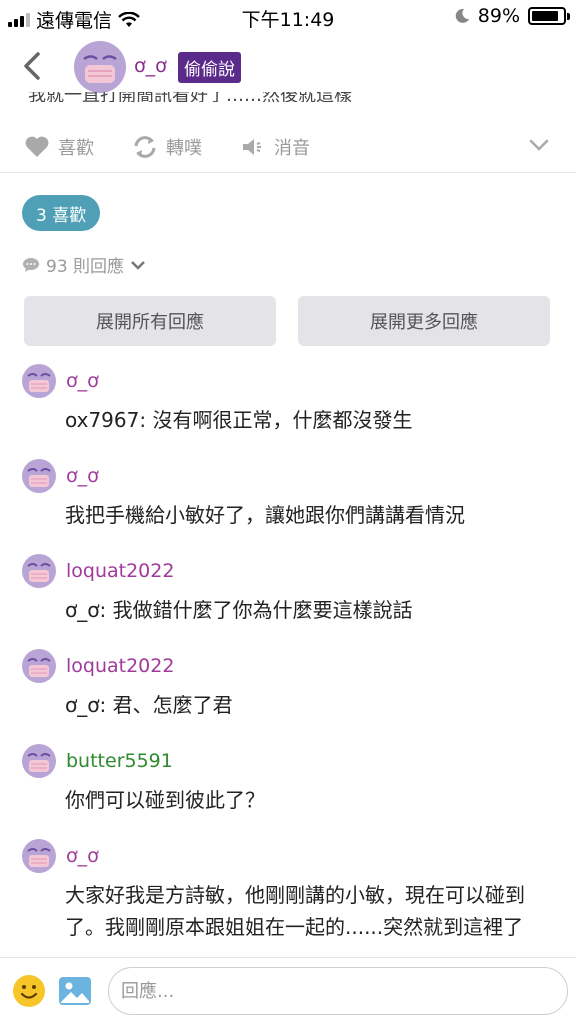 This screenshot has height=1024, width=576. I want to click on comment-text: ơ_ơ: 君、怎麼了君, so click(149, 705).